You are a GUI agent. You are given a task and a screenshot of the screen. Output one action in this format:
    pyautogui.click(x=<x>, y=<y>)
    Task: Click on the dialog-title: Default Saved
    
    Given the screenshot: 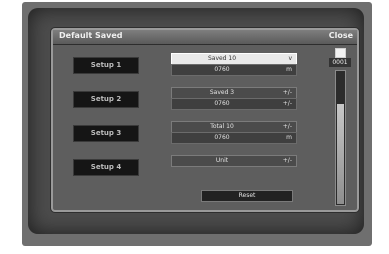 What is the action you would take?
    pyautogui.click(x=91, y=35)
    